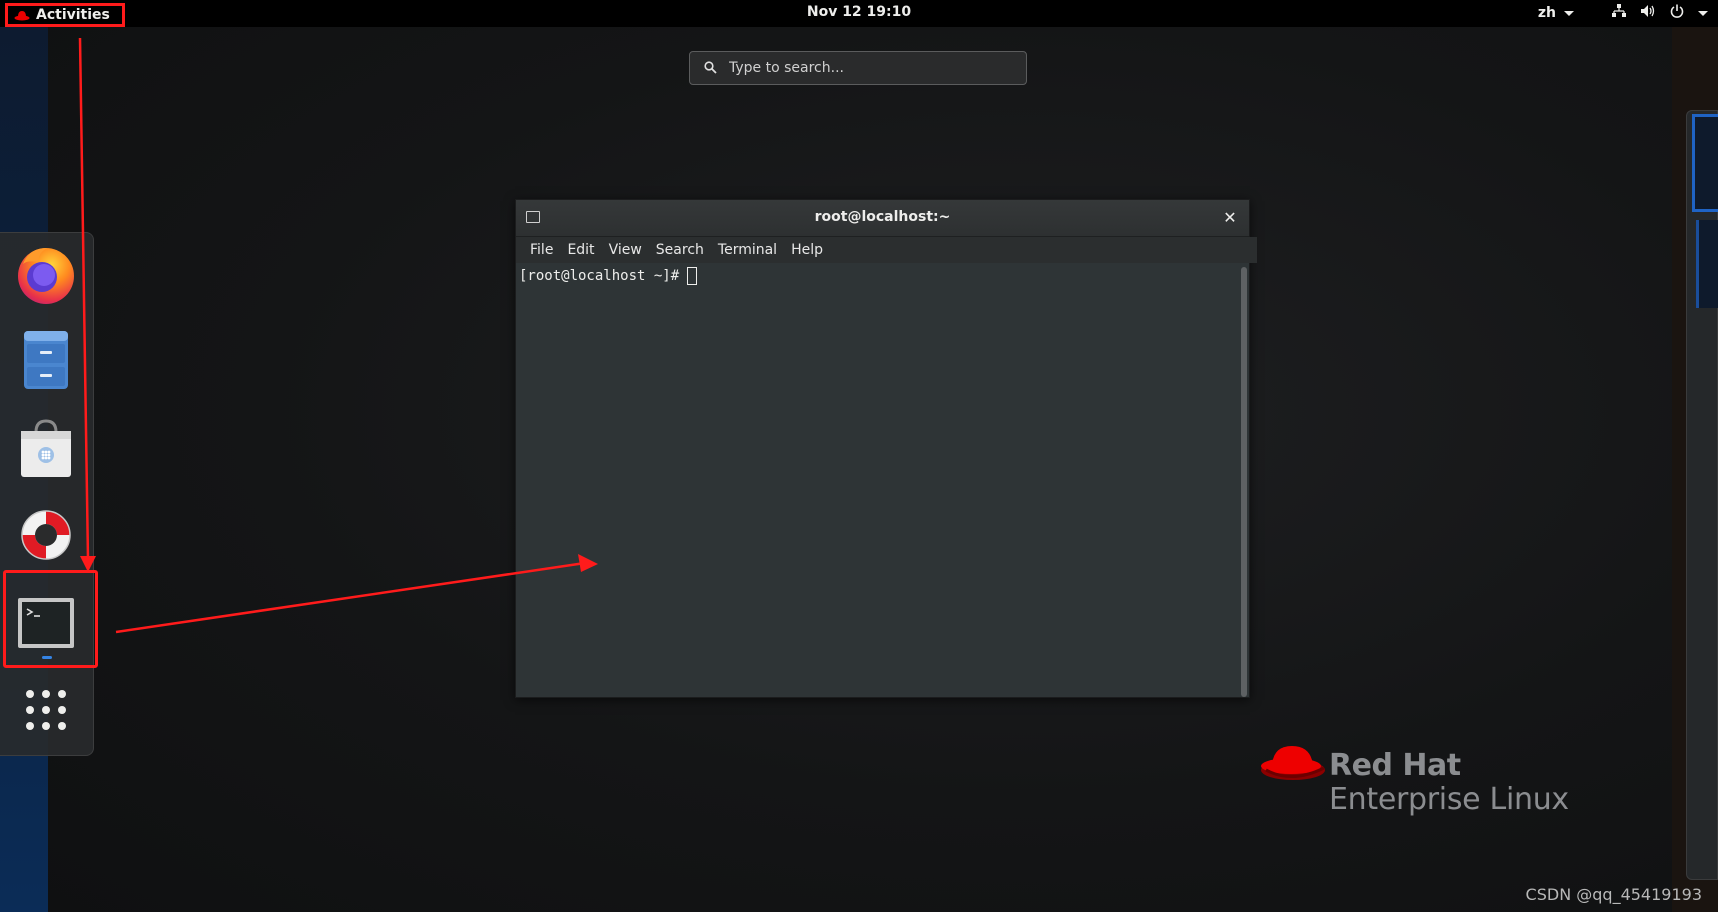  Describe the element at coordinates (50, 619) in the screenshot. I see `annotation-highlight-terminal` at that location.